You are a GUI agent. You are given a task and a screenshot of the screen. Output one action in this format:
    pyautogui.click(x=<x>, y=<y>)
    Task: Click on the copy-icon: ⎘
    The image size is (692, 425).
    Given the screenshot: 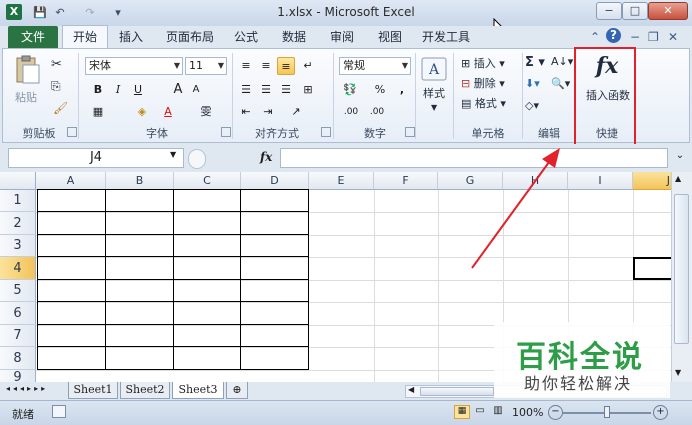 What is the action you would take?
    pyautogui.click(x=56, y=86)
    